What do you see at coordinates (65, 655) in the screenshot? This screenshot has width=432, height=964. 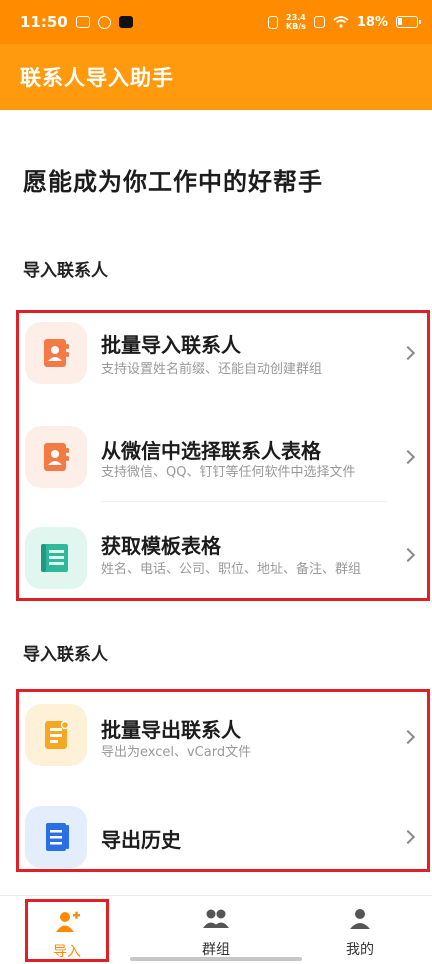 I see `export-section-title: 导入联系人` at bounding box center [65, 655].